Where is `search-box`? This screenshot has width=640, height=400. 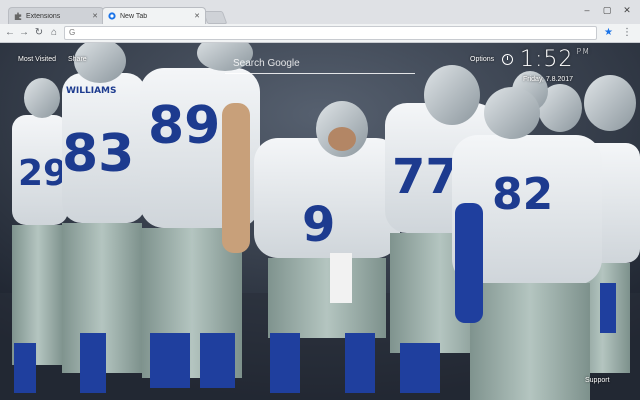 search-box is located at coordinates (324, 63).